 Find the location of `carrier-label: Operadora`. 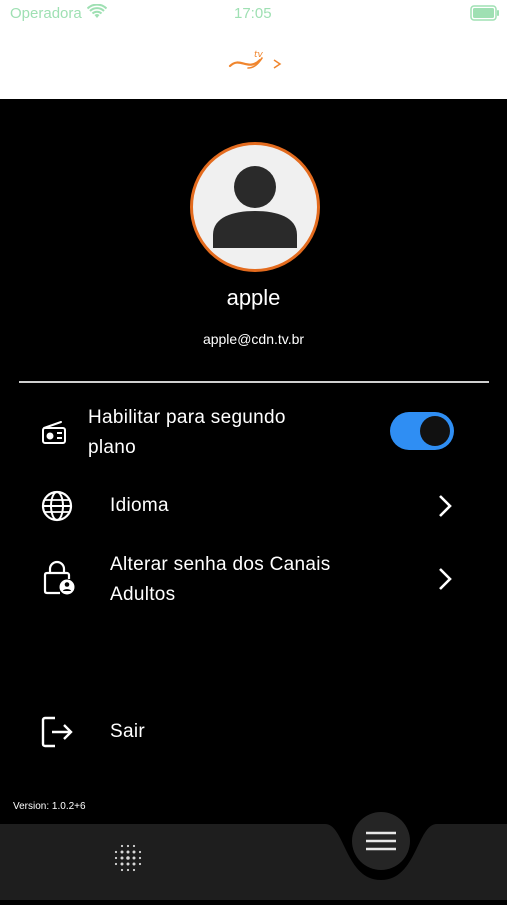

carrier-label: Operadora is located at coordinates (46, 13).